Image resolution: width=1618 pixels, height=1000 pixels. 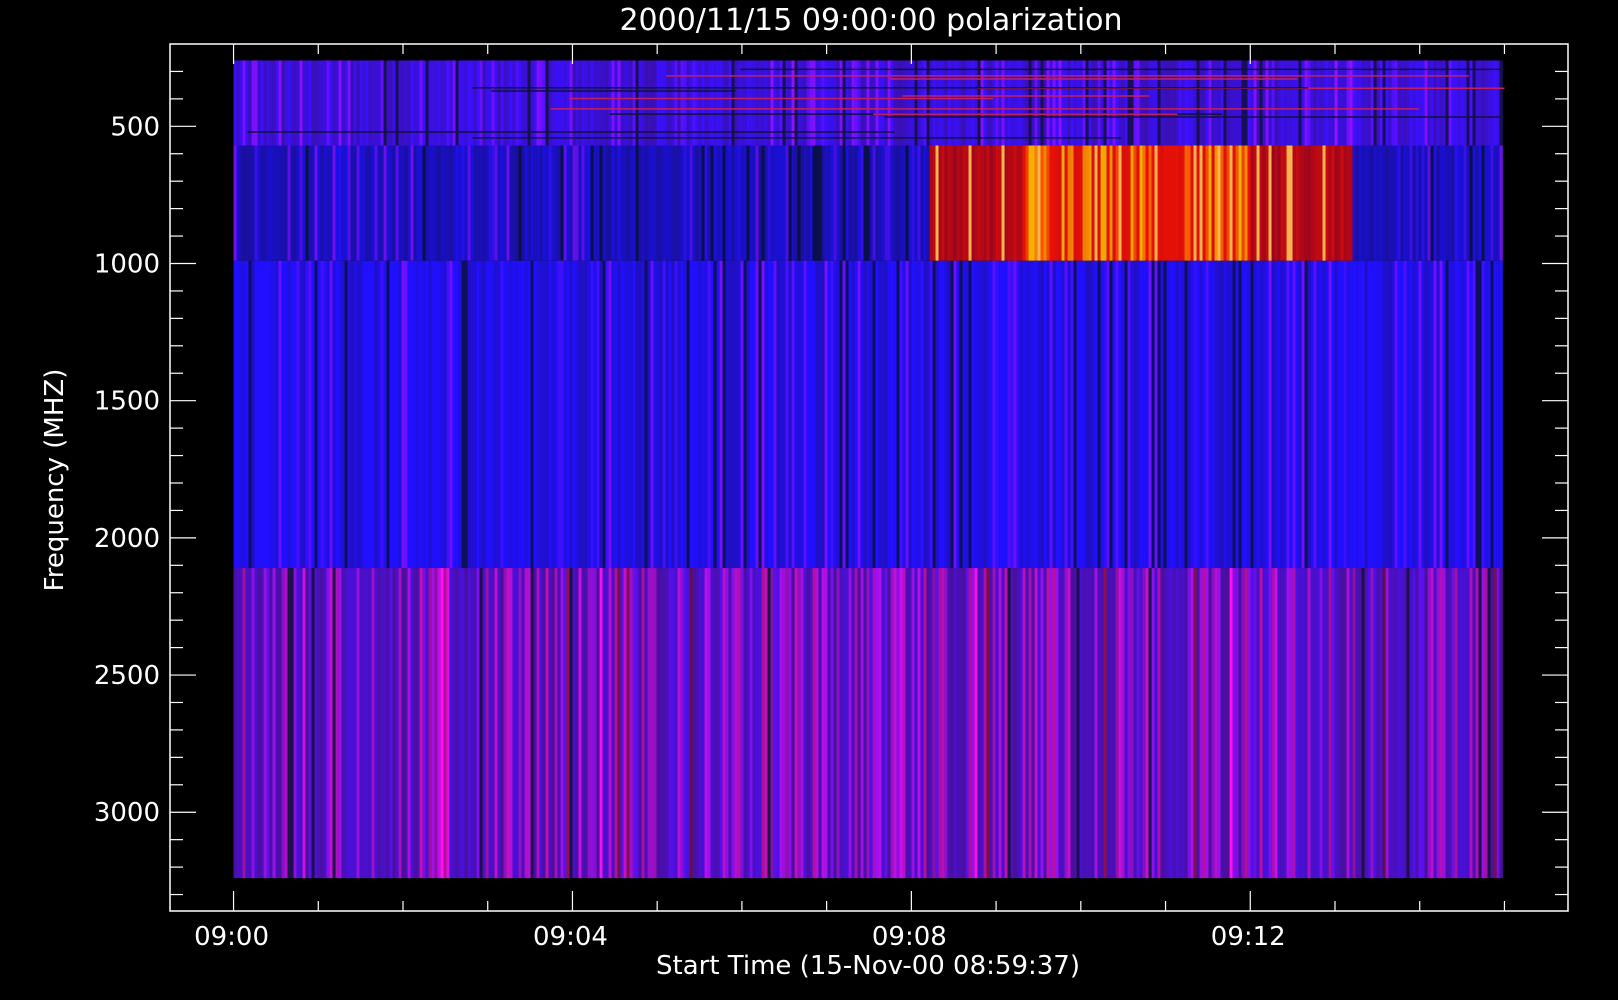 What do you see at coordinates (127, 813) in the screenshot?
I see `y-tick-label: 3000` at bounding box center [127, 813].